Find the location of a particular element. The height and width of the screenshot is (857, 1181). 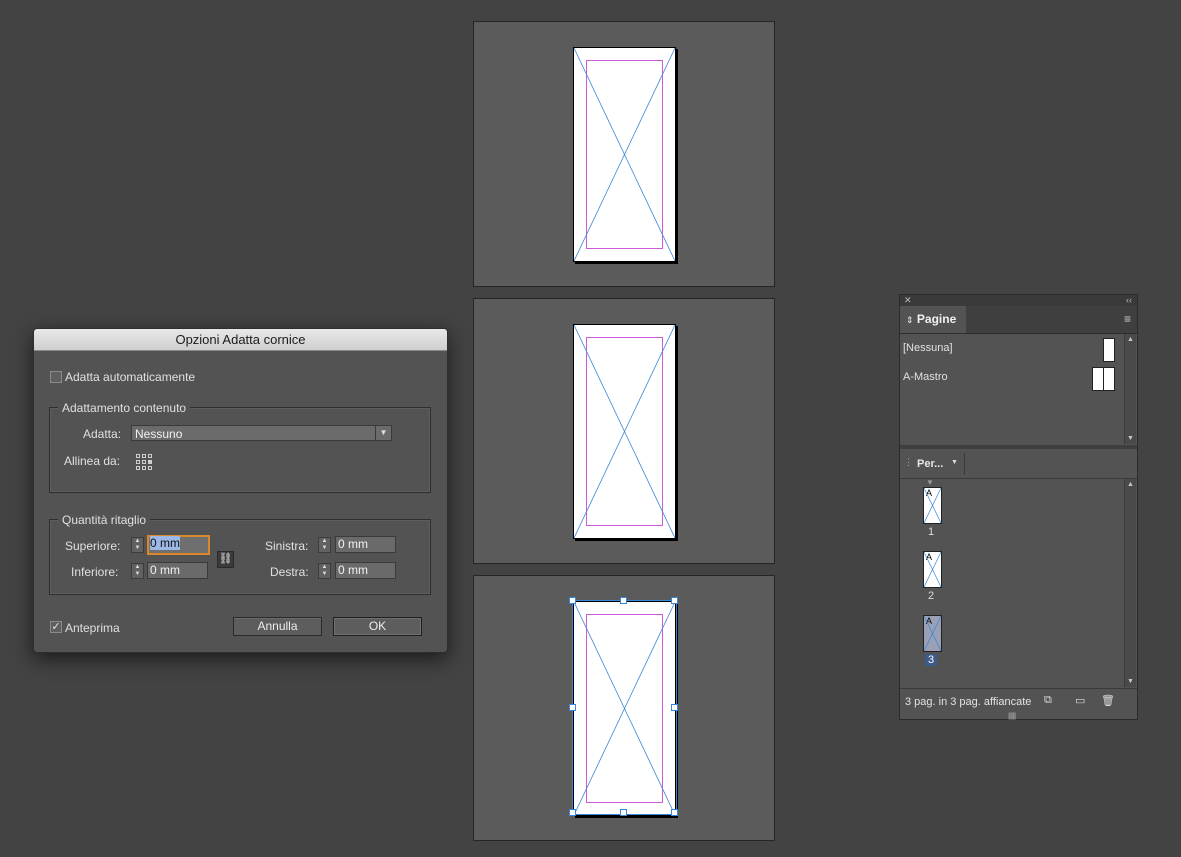

right-label: Destra: is located at coordinates (289, 572).